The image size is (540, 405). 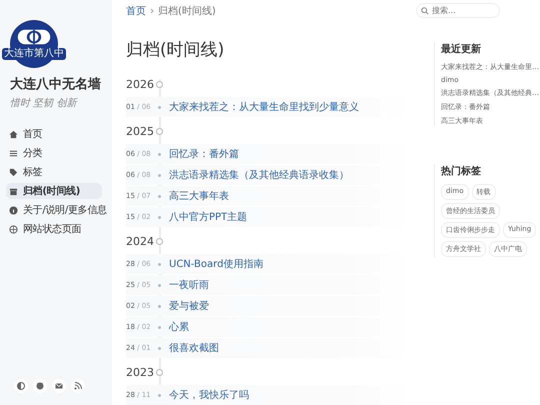 I want to click on widget-heading: 热门标签, so click(x=461, y=171).